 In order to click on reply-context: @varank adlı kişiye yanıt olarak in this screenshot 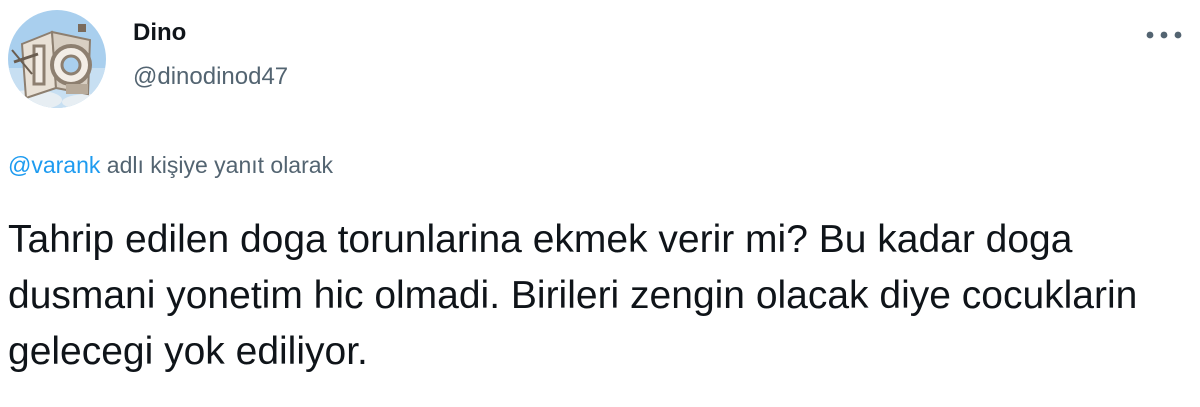, I will do `click(170, 165)`.